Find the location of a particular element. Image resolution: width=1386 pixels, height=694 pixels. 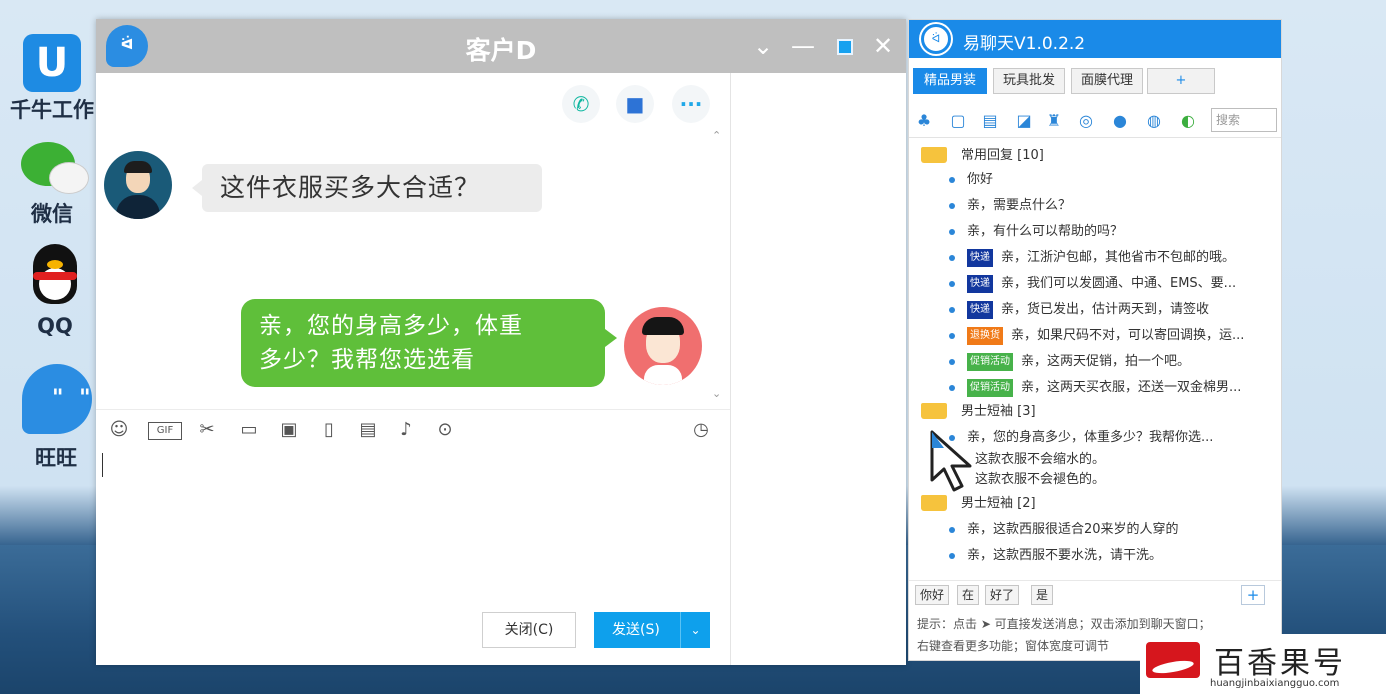

send-label: 发送(S) is located at coordinates (636, 630).